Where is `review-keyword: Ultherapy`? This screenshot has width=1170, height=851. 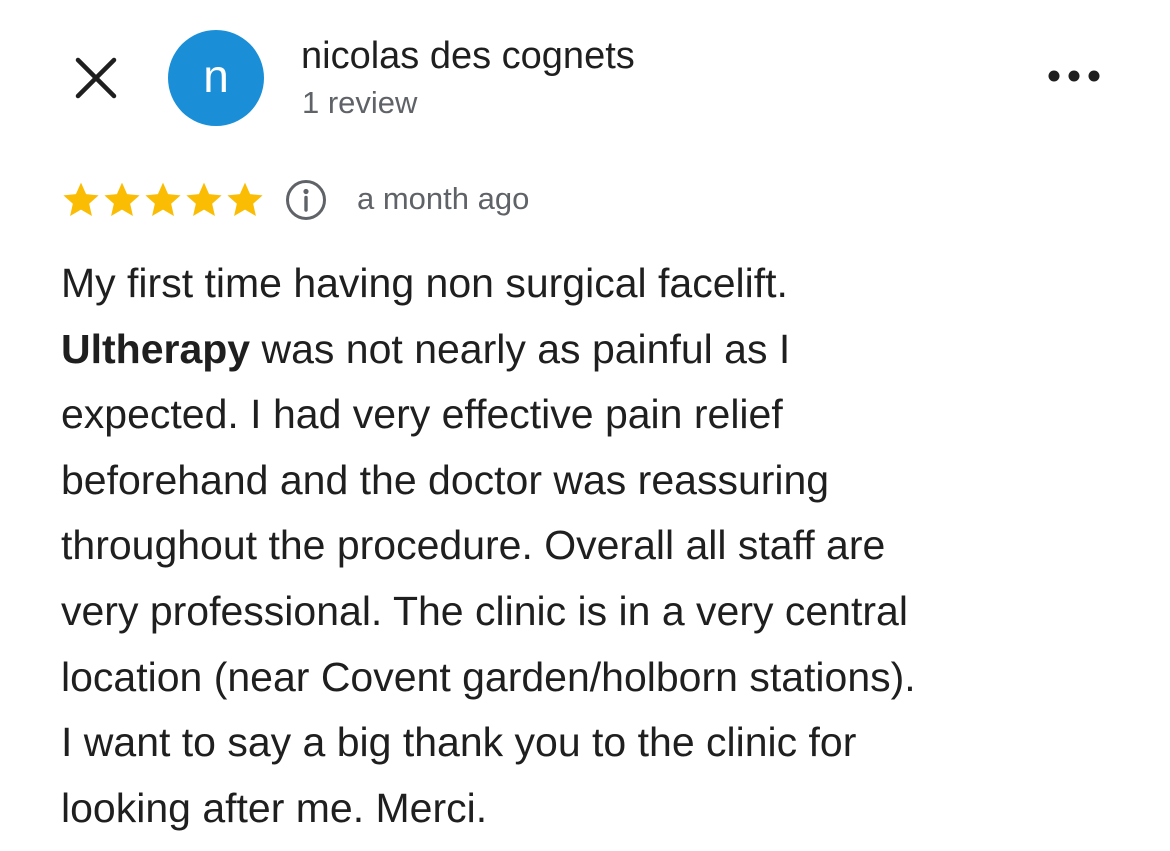 review-keyword: Ultherapy is located at coordinates (156, 348).